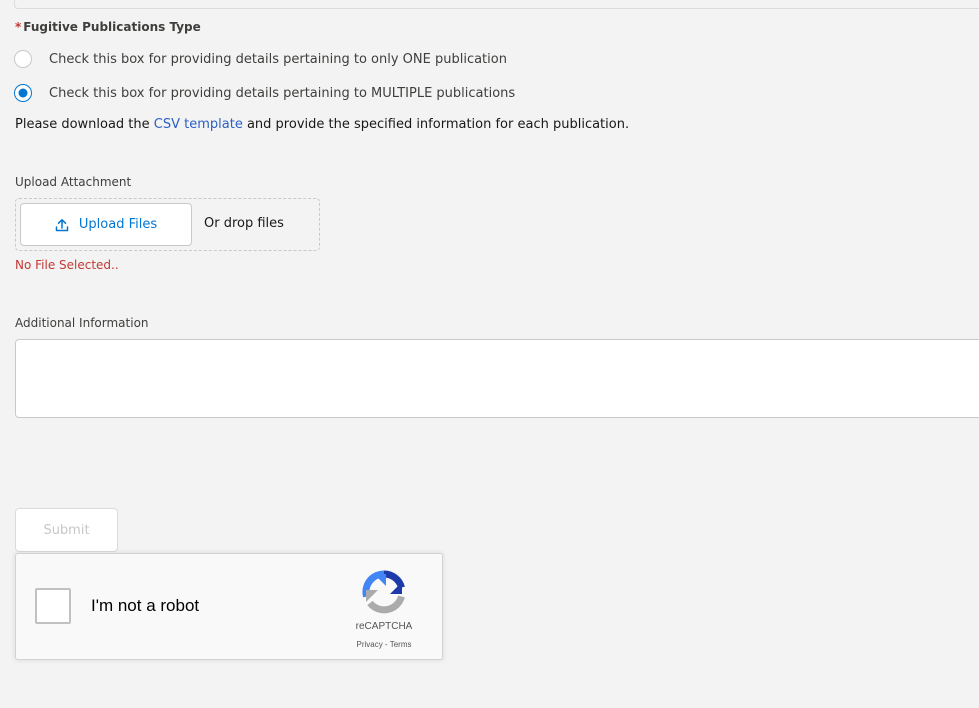 This screenshot has width=979, height=708. Describe the element at coordinates (62, 224) in the screenshot. I see `upload-icon` at that location.